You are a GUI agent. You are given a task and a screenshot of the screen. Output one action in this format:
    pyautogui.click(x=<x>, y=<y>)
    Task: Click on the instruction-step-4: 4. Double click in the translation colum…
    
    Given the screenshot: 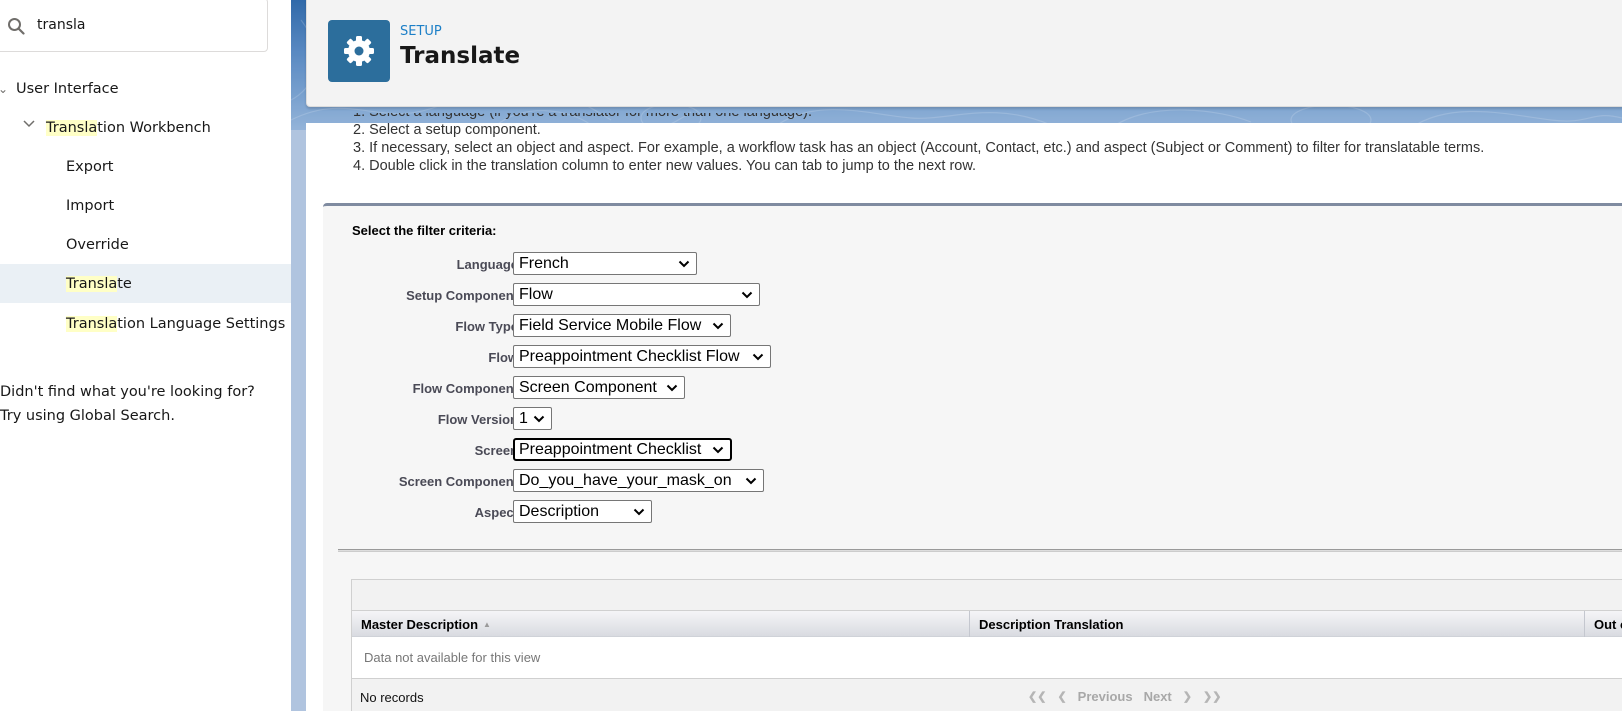 What is the action you would take?
    pyautogui.click(x=665, y=166)
    